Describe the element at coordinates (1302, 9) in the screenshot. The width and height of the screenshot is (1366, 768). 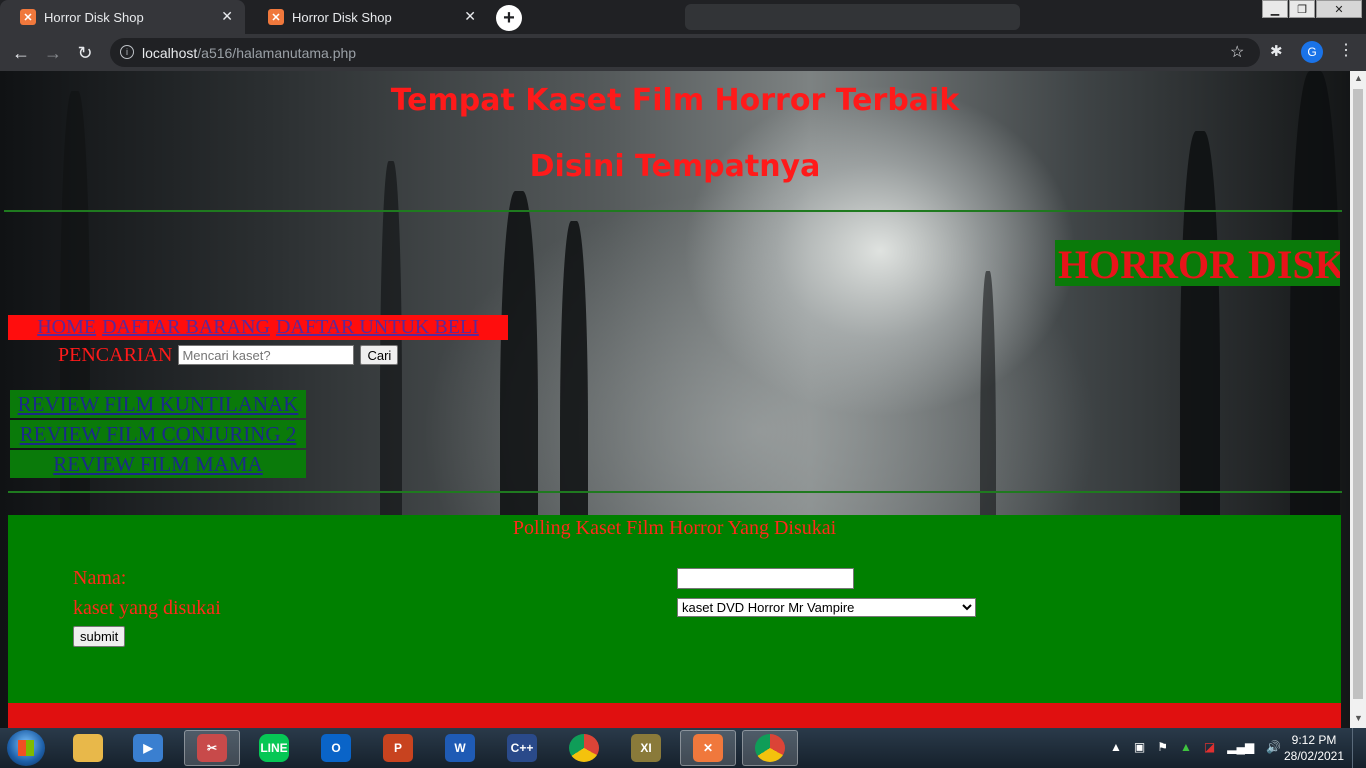
I see `maximize-button: ❐` at that location.